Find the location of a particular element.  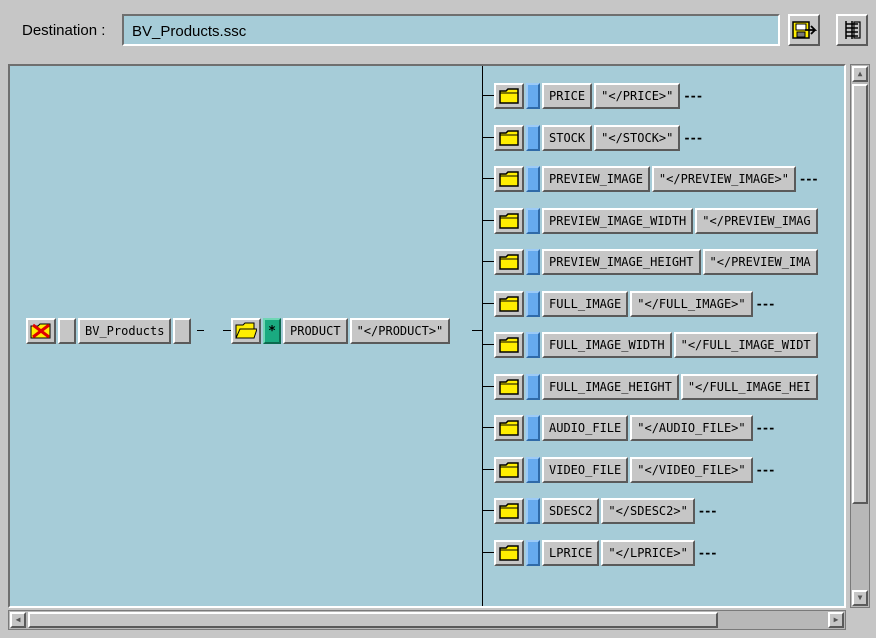

element-name: VIDEO_FILE is located at coordinates (585, 470).